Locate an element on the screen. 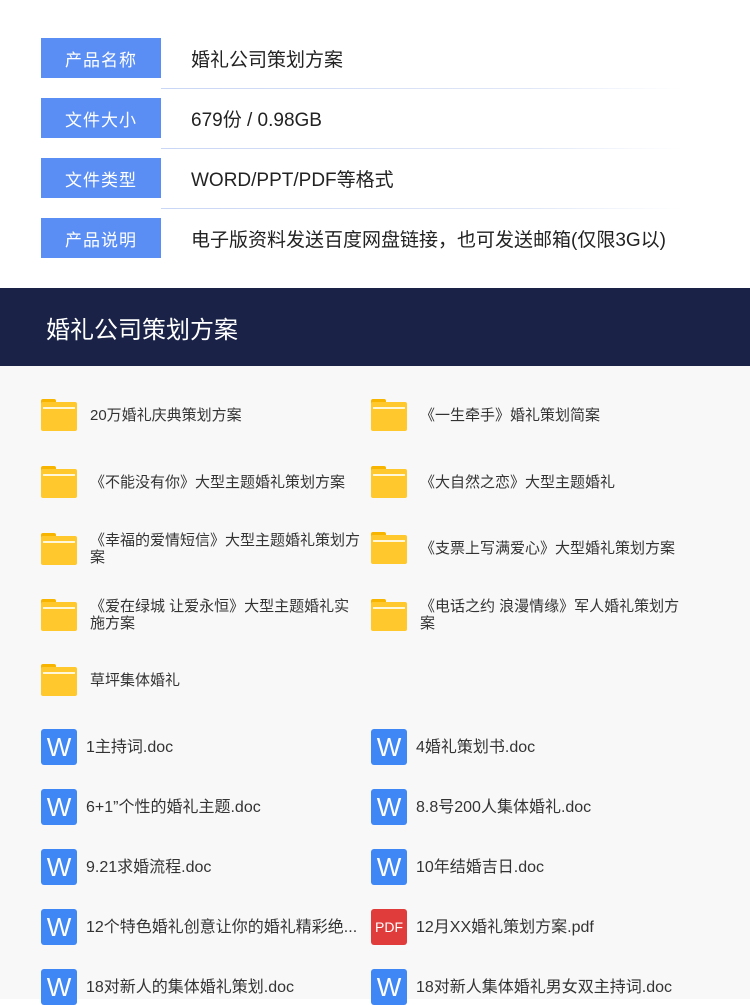  folder-item: 《爱在绿城 让爱永恒》大型主题婚礼实施方案 is located at coordinates (201, 615).